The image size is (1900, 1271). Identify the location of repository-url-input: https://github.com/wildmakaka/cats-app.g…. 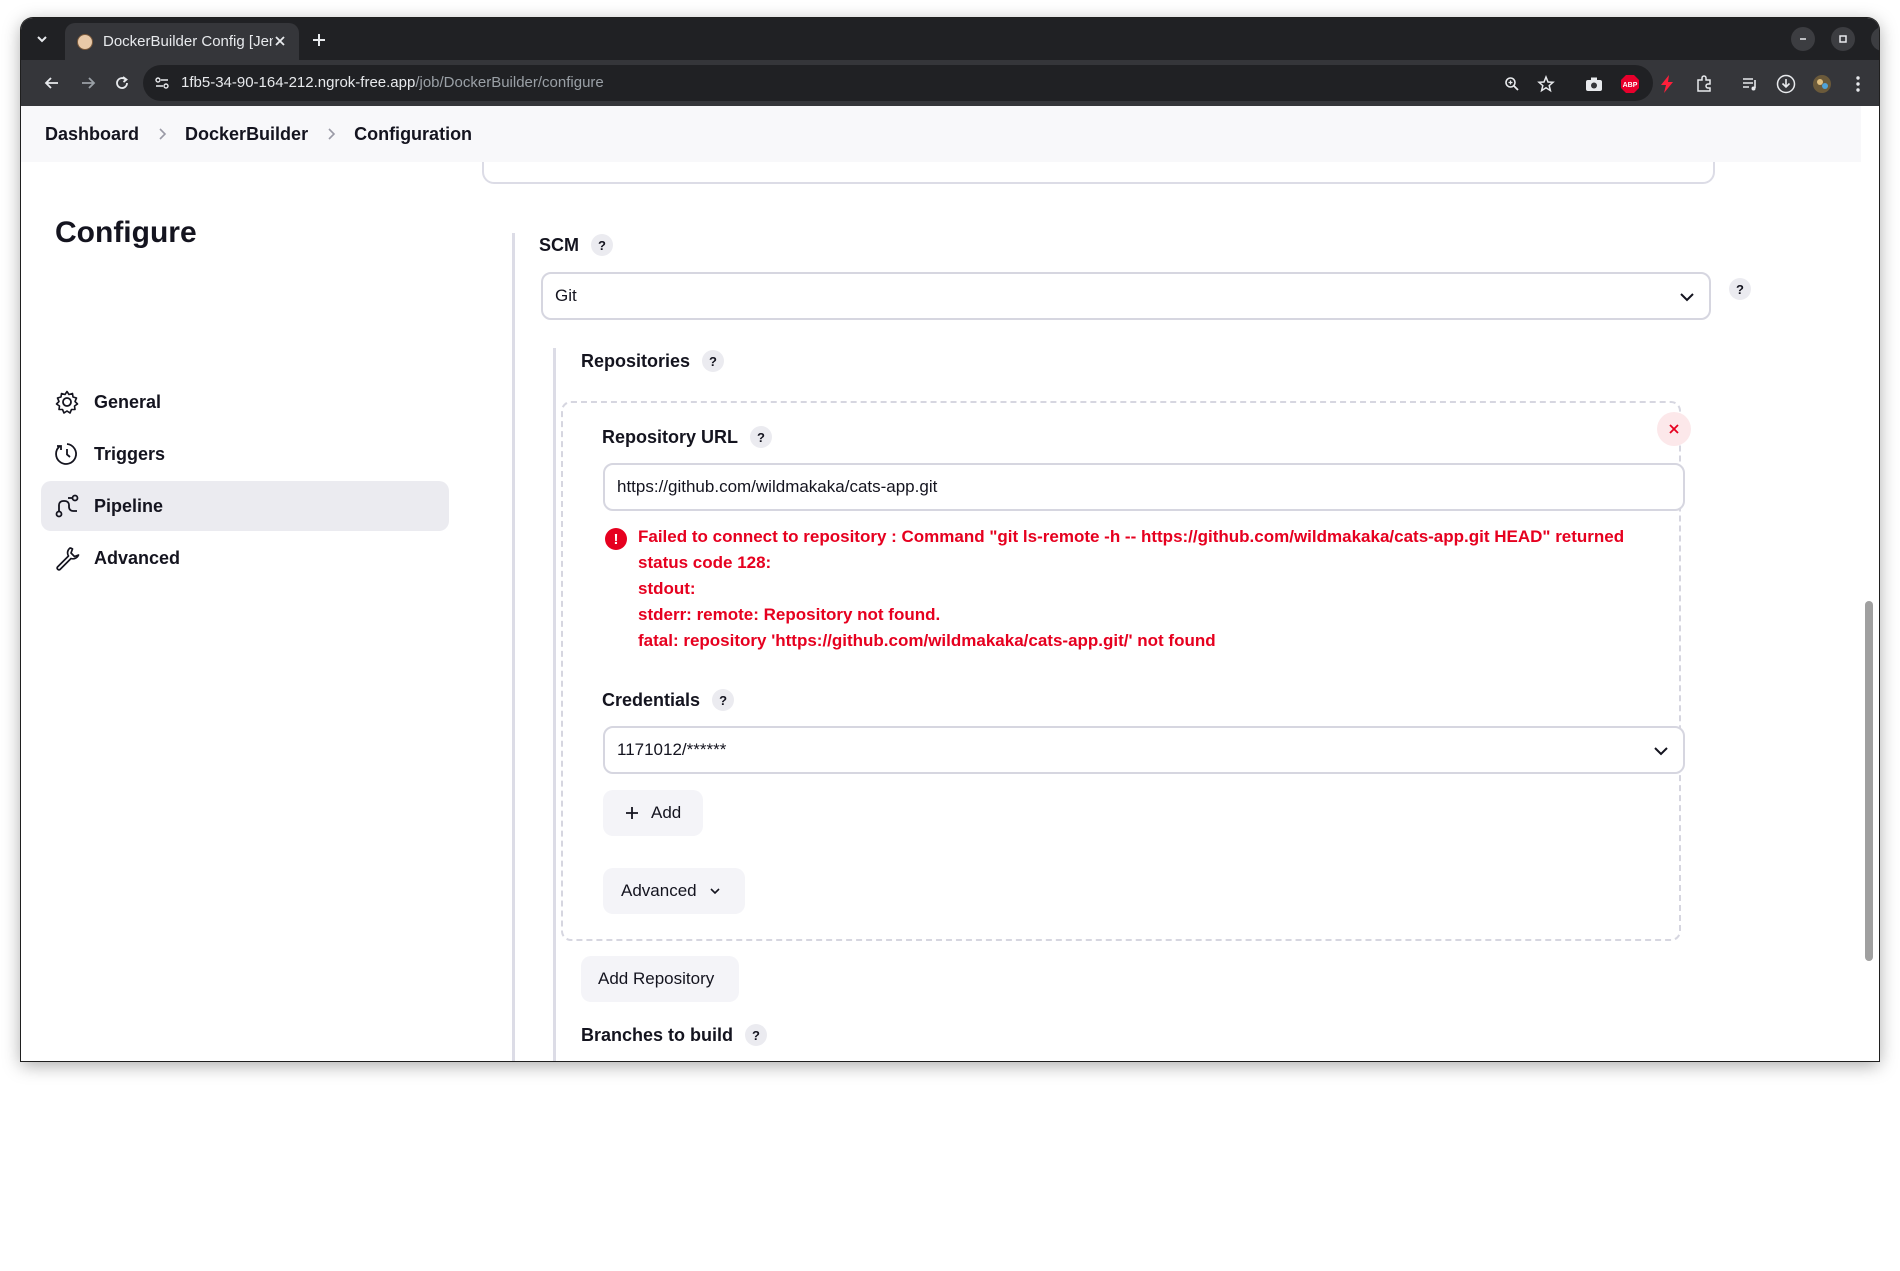
(1144, 487).